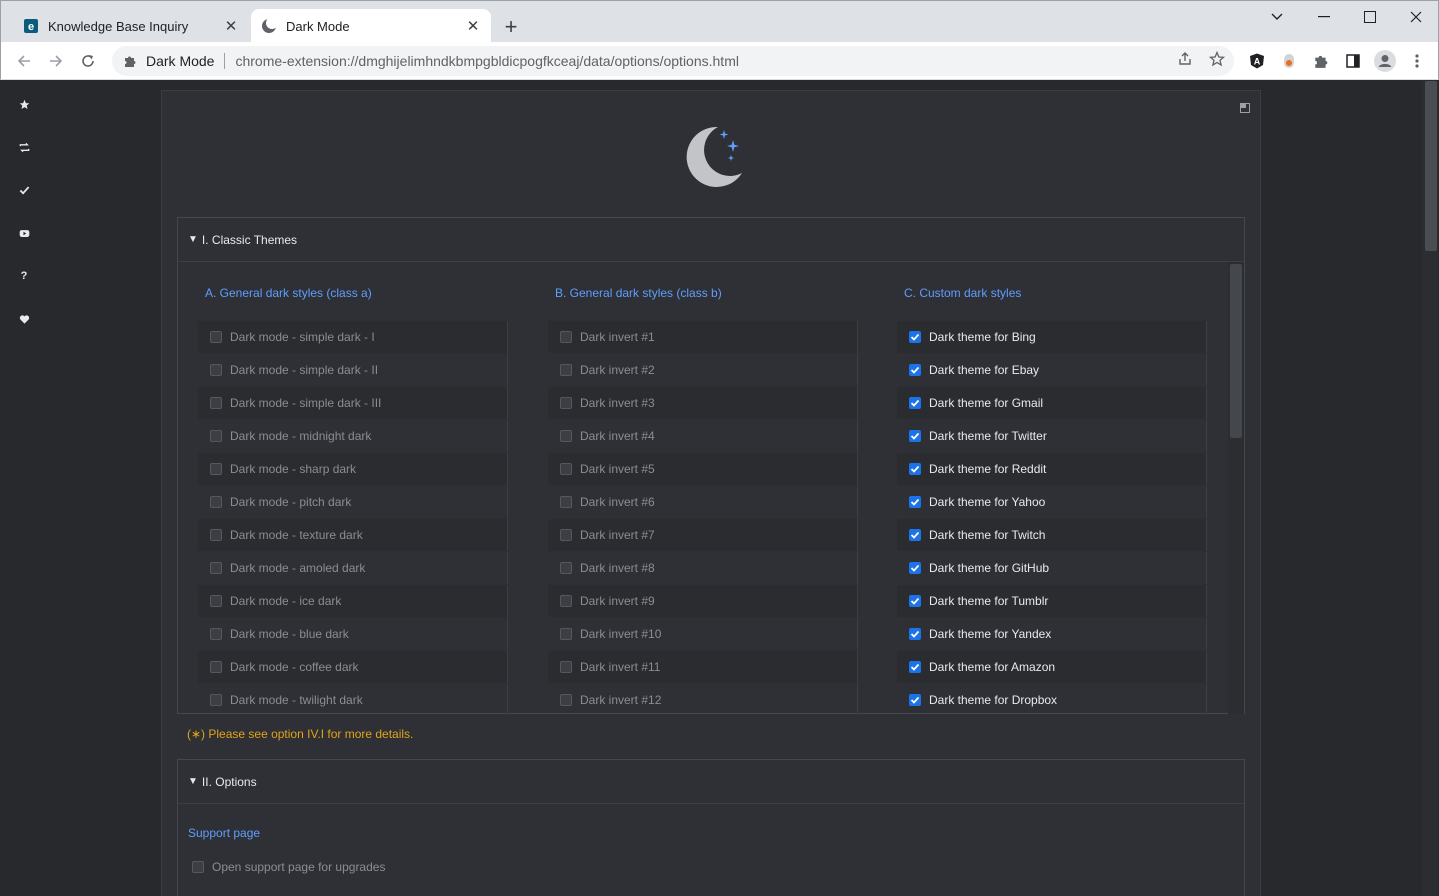  Describe the element at coordinates (24, 147) in the screenshot. I see `repeat-icon` at that location.